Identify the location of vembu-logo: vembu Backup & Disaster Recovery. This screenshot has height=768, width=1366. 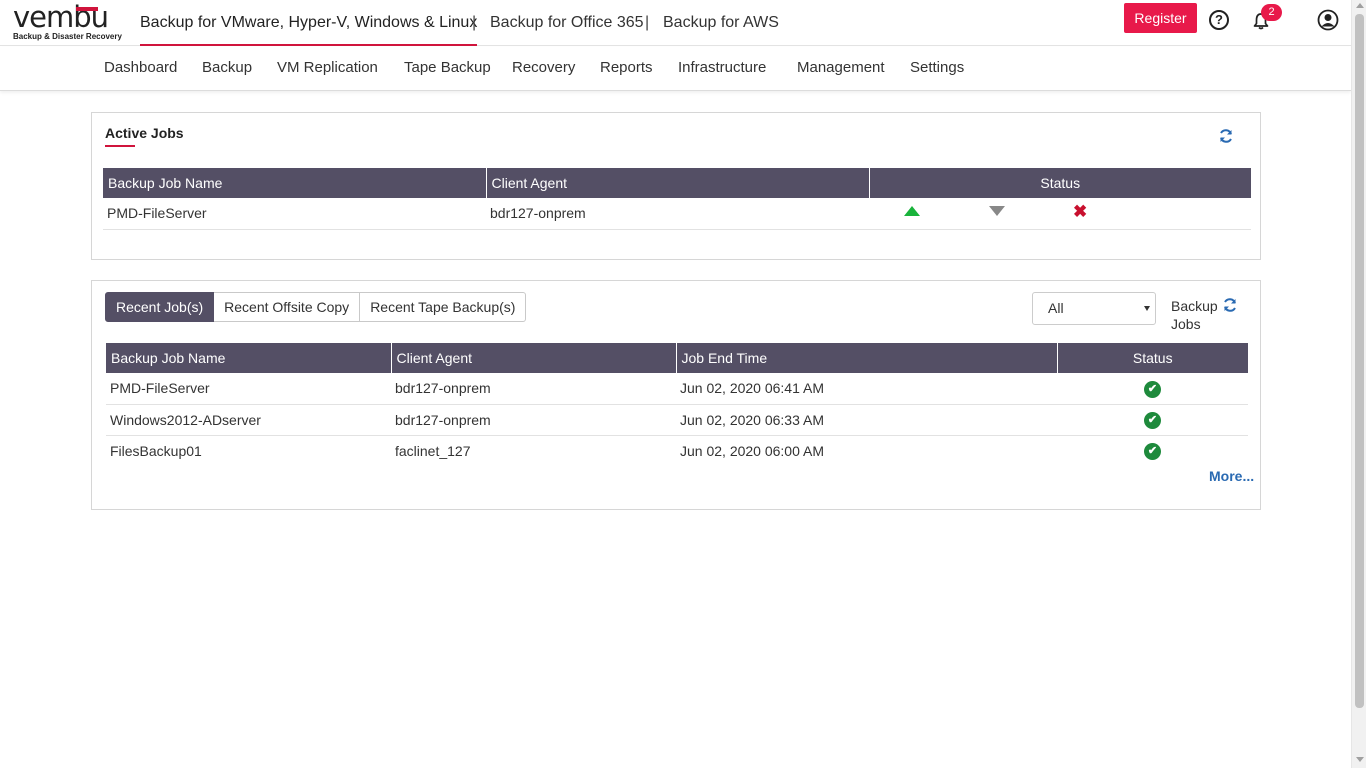
(67, 21).